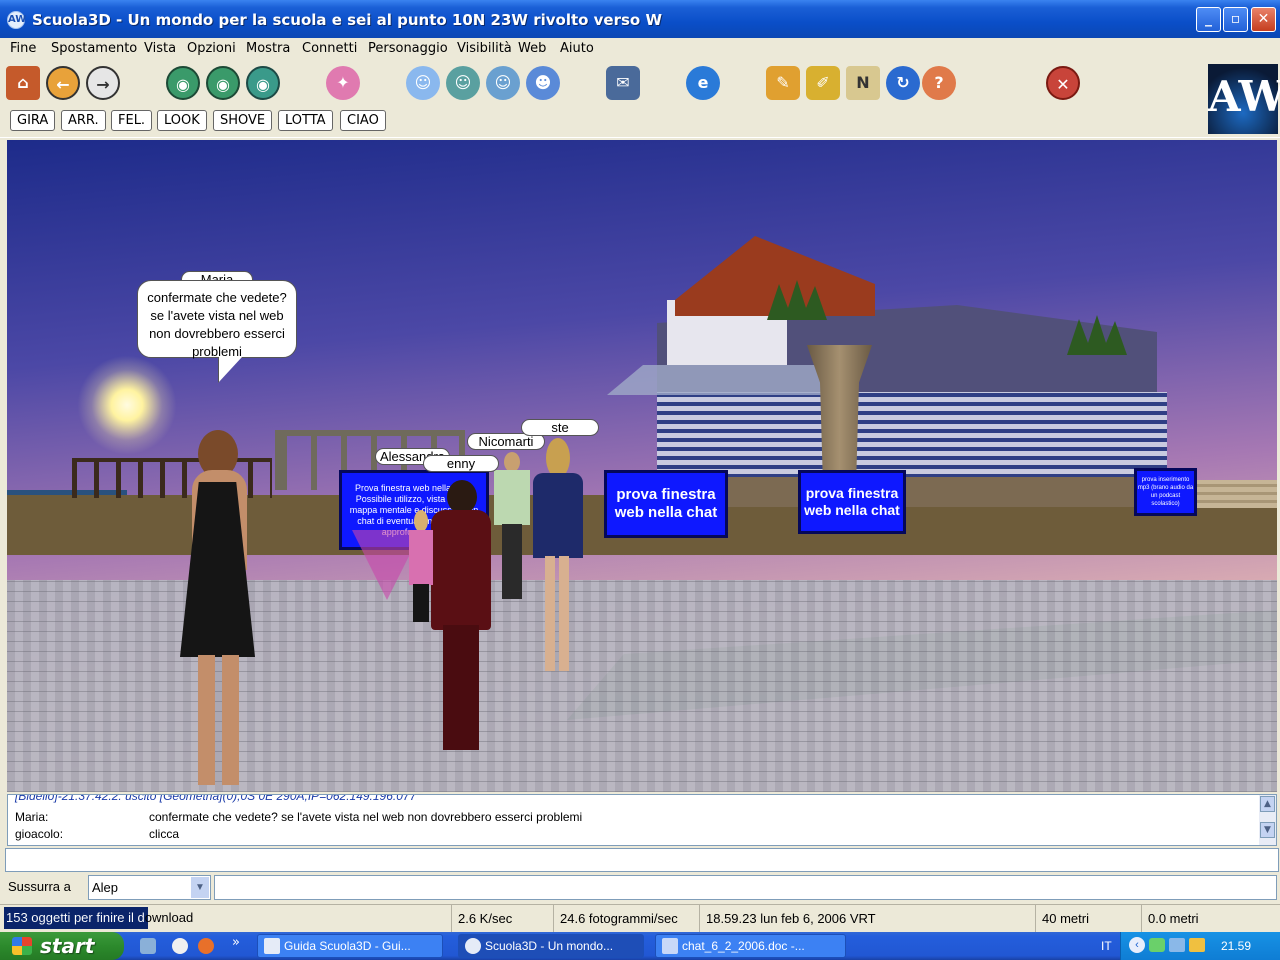  Describe the element at coordinates (63, 83) in the screenshot. I see `back-icon: ←` at that location.